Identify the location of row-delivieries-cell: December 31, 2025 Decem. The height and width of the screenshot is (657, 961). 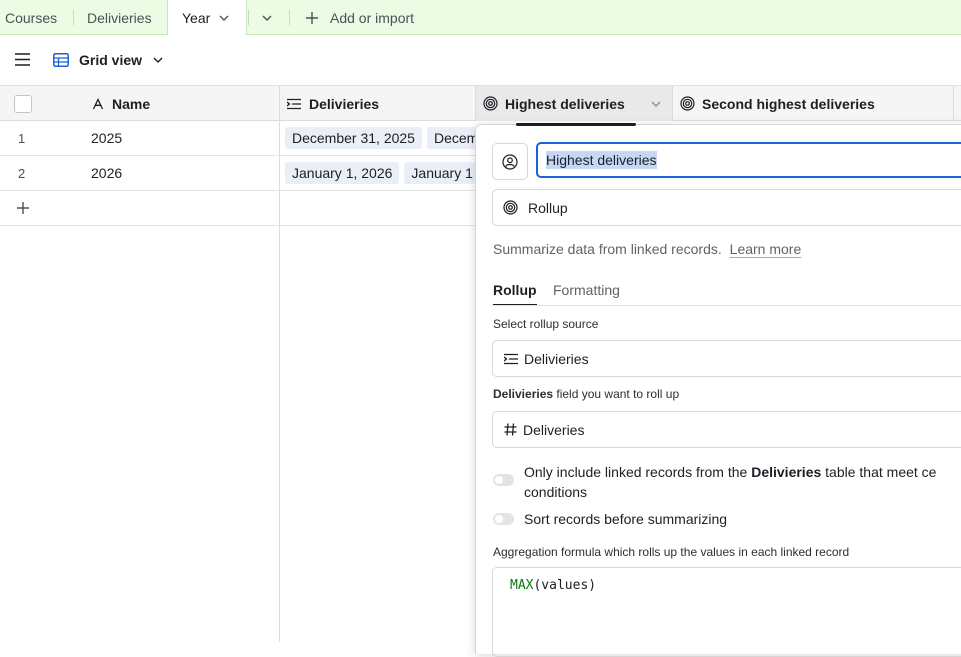
(380, 138).